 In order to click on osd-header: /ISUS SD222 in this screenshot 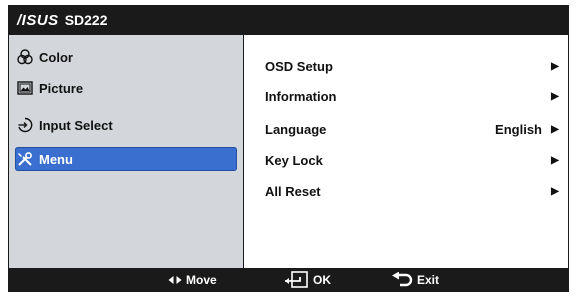, I will do `click(288, 20)`.